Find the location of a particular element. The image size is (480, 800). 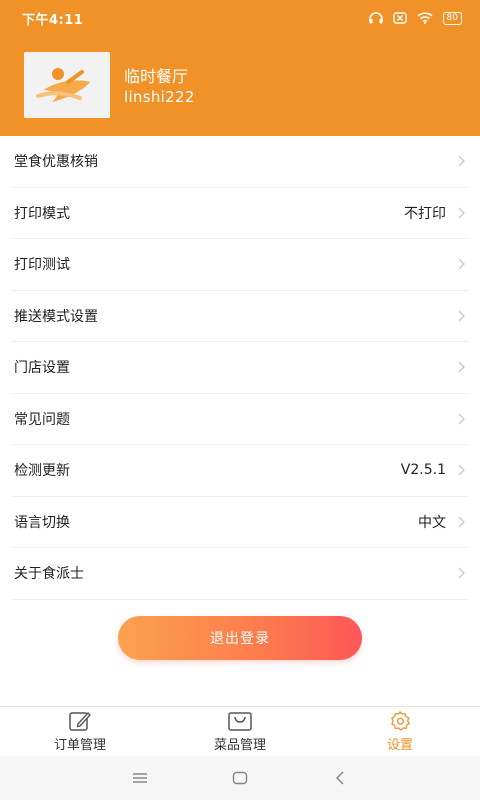

menu-item-print-test: 打印测试 is located at coordinates (240, 265).